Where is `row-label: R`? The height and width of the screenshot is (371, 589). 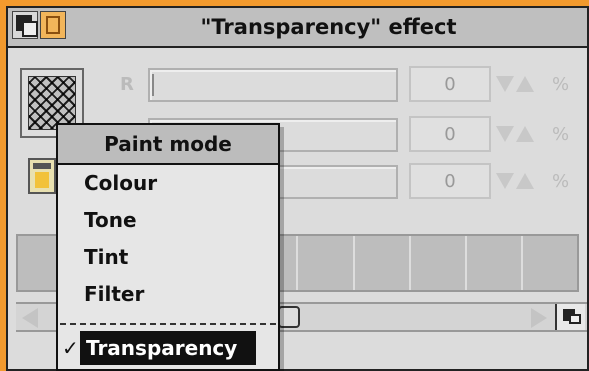 row-label: R is located at coordinates (127, 84).